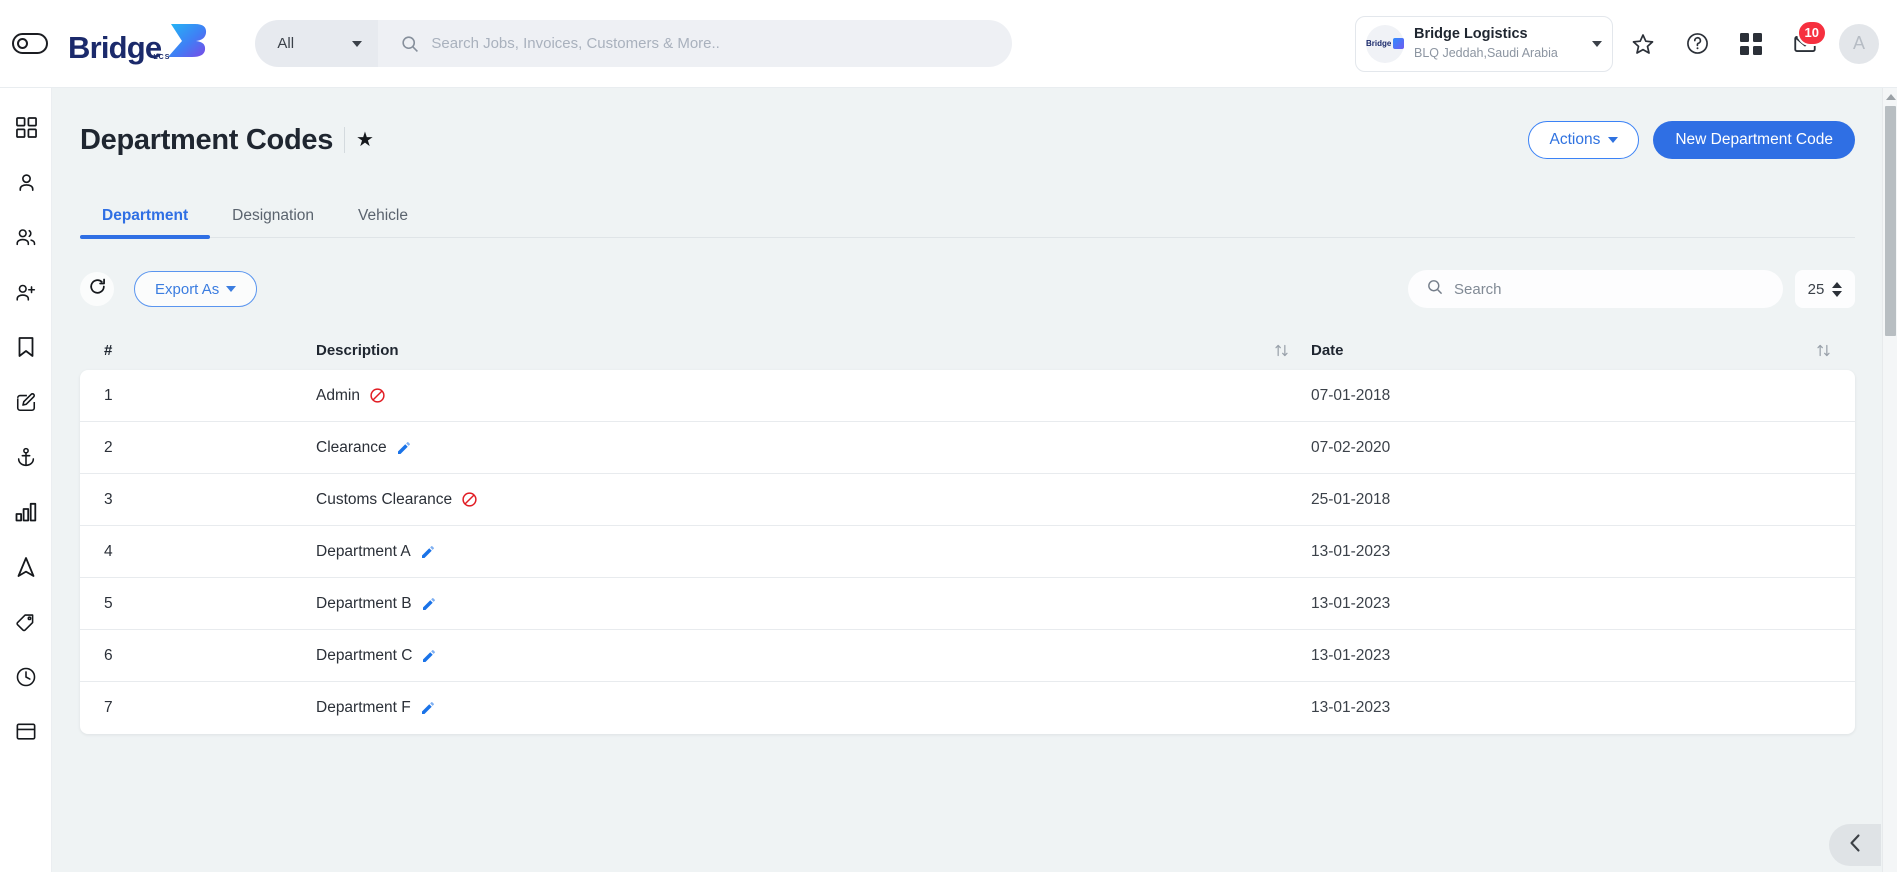  I want to click on column-header-date: Date, so click(1571, 350).